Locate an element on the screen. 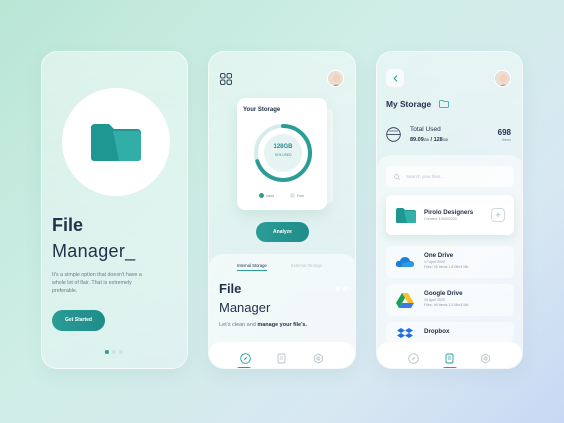  storage-card: Your Storage 128GB 70% USED Used Free is located at coordinates (282, 154).